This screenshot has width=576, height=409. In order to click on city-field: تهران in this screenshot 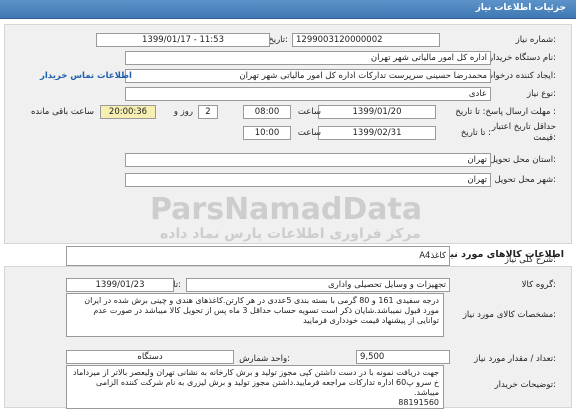, I will do `click(308, 180)`.